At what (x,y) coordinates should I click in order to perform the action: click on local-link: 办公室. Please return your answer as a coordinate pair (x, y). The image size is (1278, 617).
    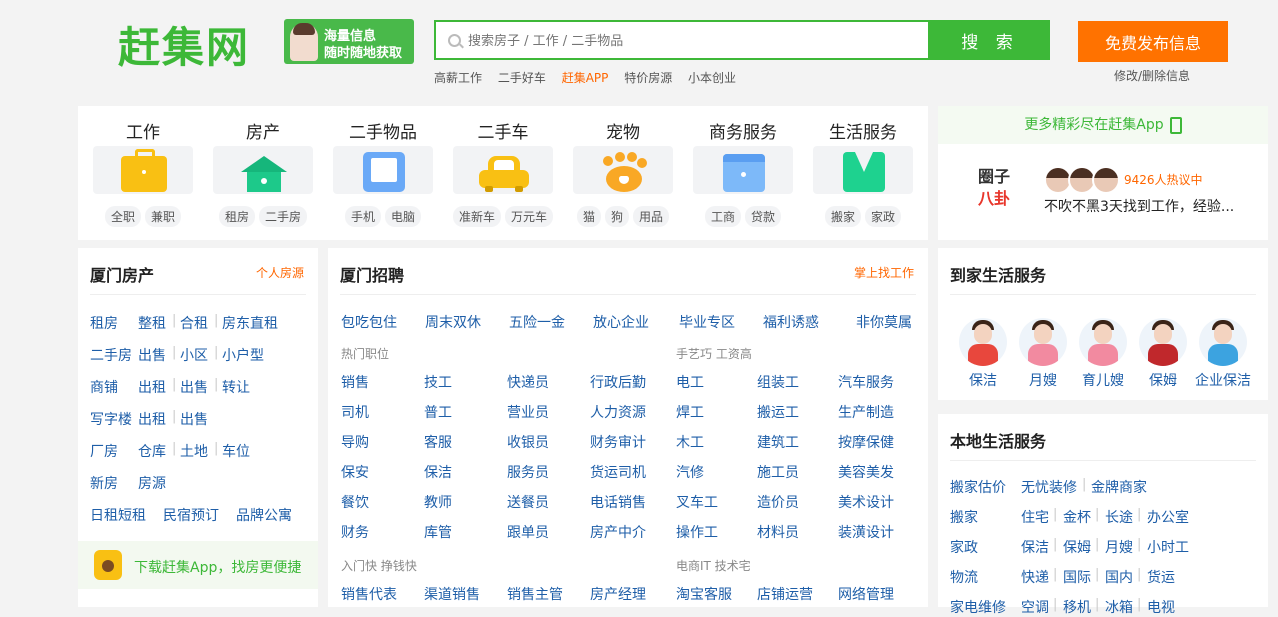
    Looking at the image, I should click on (1168, 517).